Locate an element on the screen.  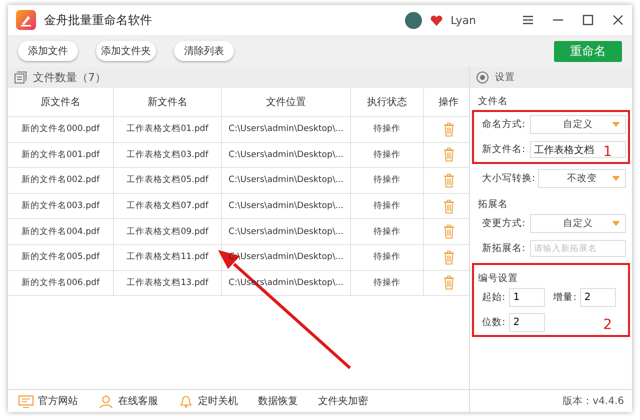
field-label: 增量: is located at coordinates (564, 297).